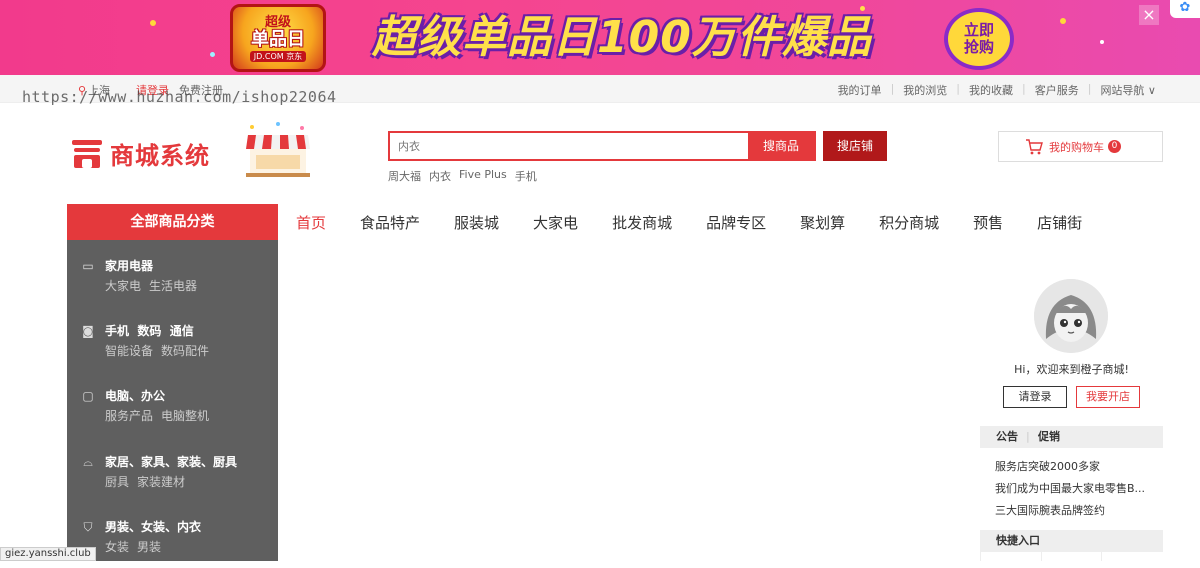 The height and width of the screenshot is (568, 1200). I want to click on cta-line1: 立即, so click(978, 30).